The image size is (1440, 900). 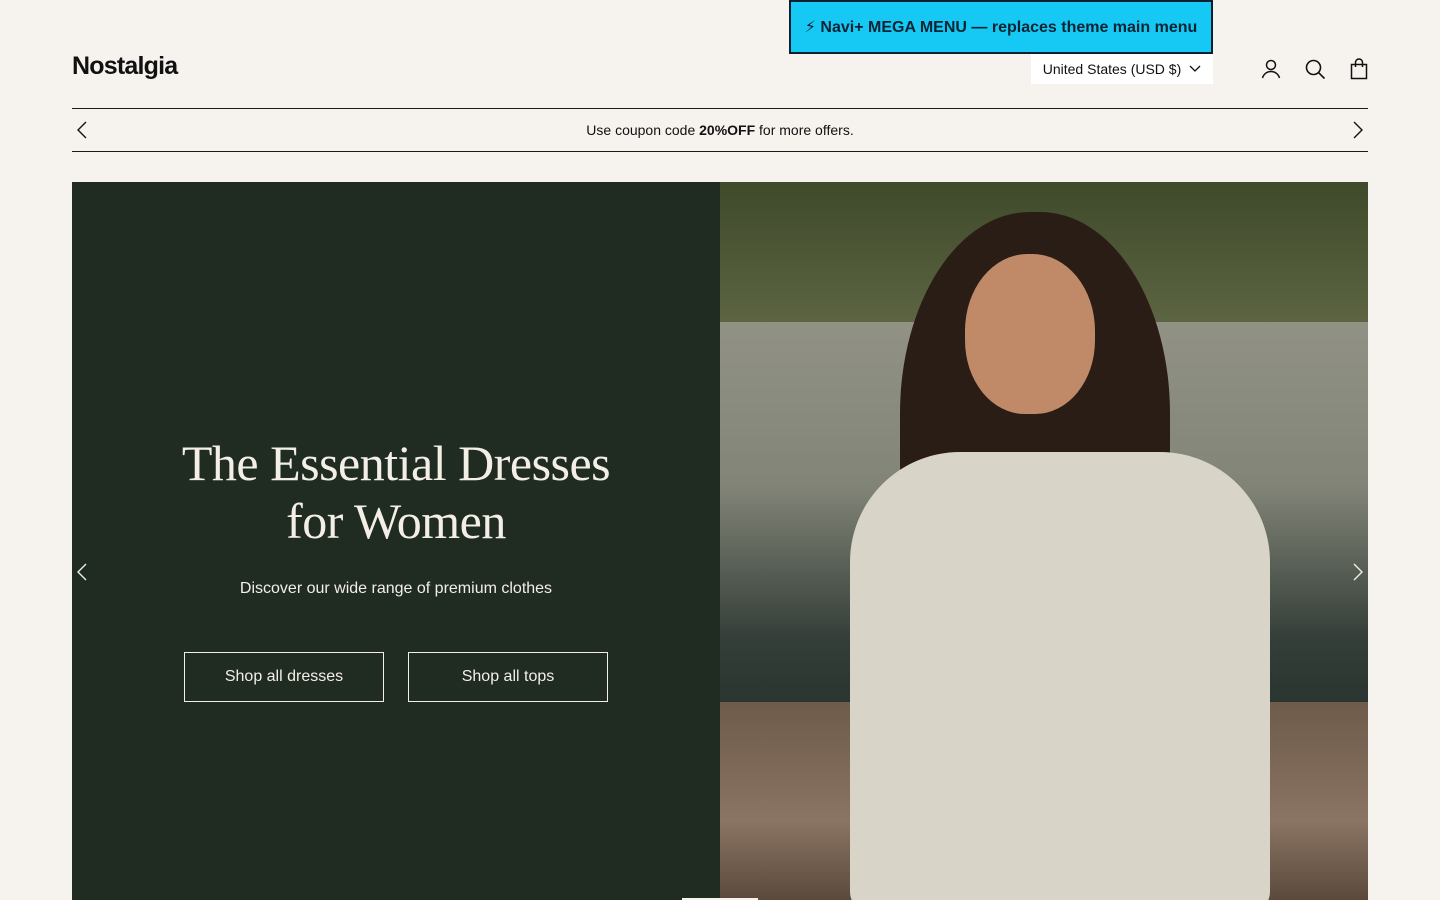 What do you see at coordinates (1359, 69) in the screenshot?
I see `cart-icon` at bounding box center [1359, 69].